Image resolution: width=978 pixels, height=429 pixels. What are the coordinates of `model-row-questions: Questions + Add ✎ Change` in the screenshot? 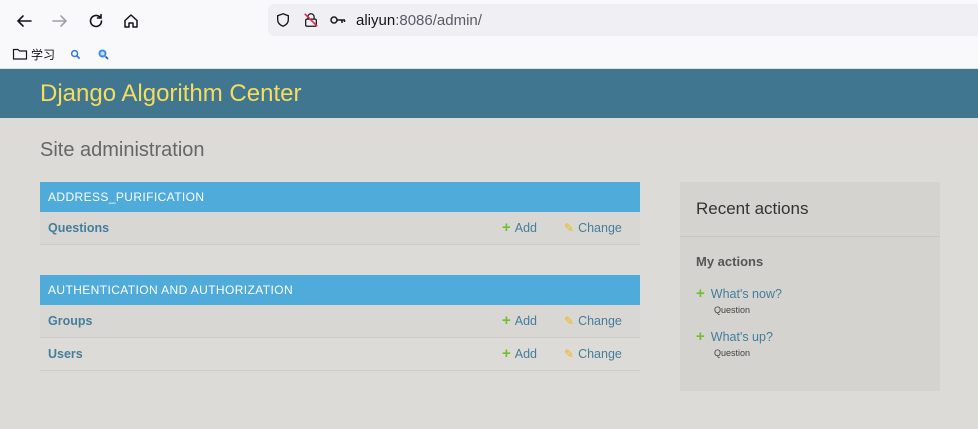 It's located at (340, 228).